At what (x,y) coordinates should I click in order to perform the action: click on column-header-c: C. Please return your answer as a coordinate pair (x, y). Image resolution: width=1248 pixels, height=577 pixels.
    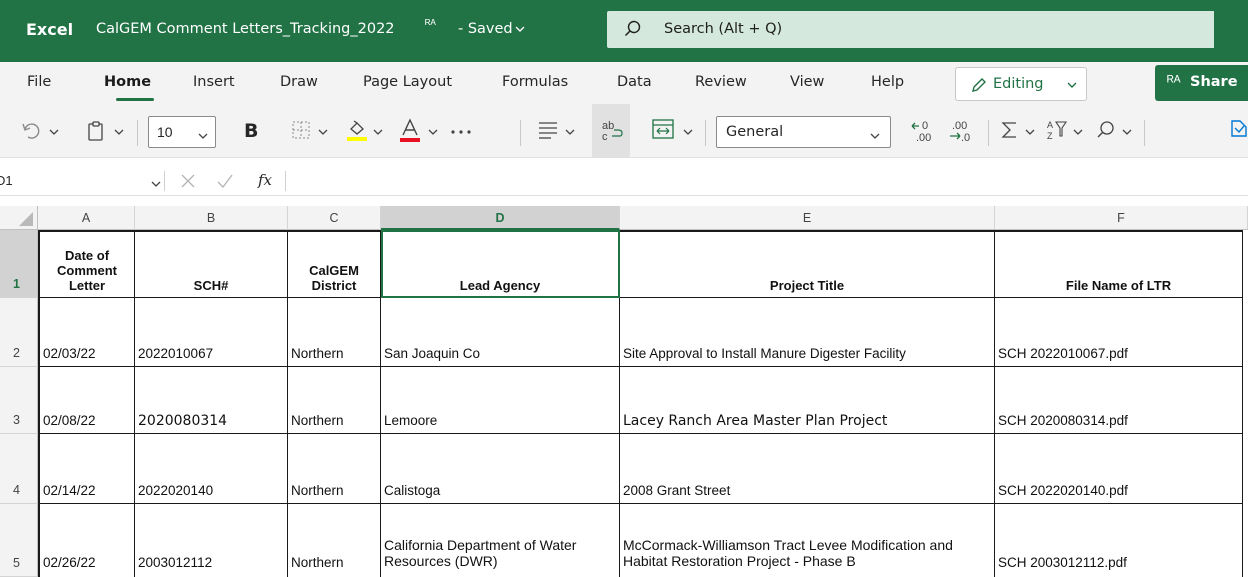
    Looking at the image, I should click on (334, 218).